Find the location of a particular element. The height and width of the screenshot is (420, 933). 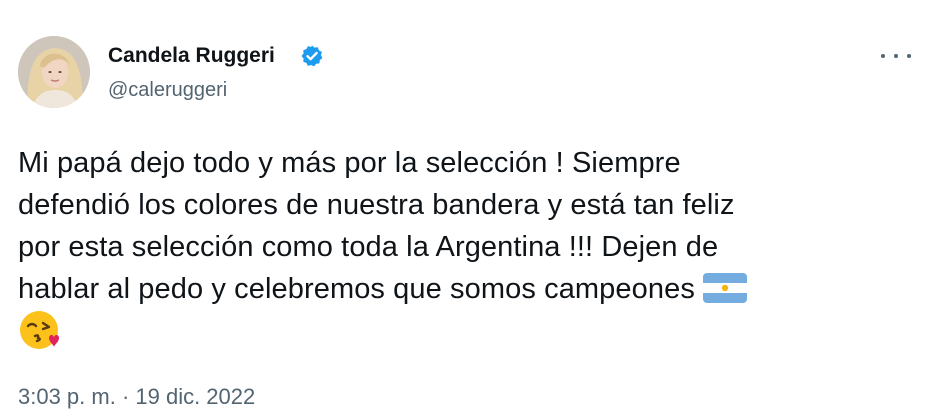

tweet-timestamp: 3:03 p. m. · 19 dic. 2022 is located at coordinates (136, 397).